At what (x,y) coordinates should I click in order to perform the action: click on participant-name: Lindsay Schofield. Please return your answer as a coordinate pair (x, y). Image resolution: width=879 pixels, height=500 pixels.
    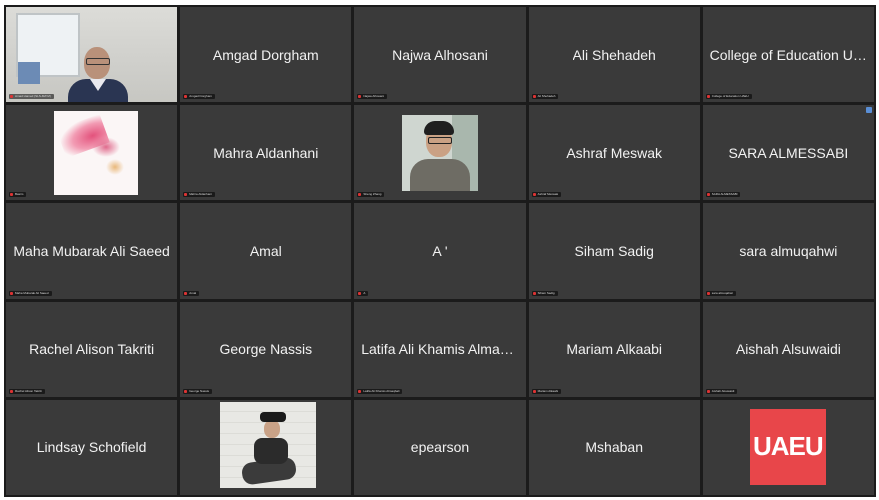
    Looking at the image, I should click on (91, 447).